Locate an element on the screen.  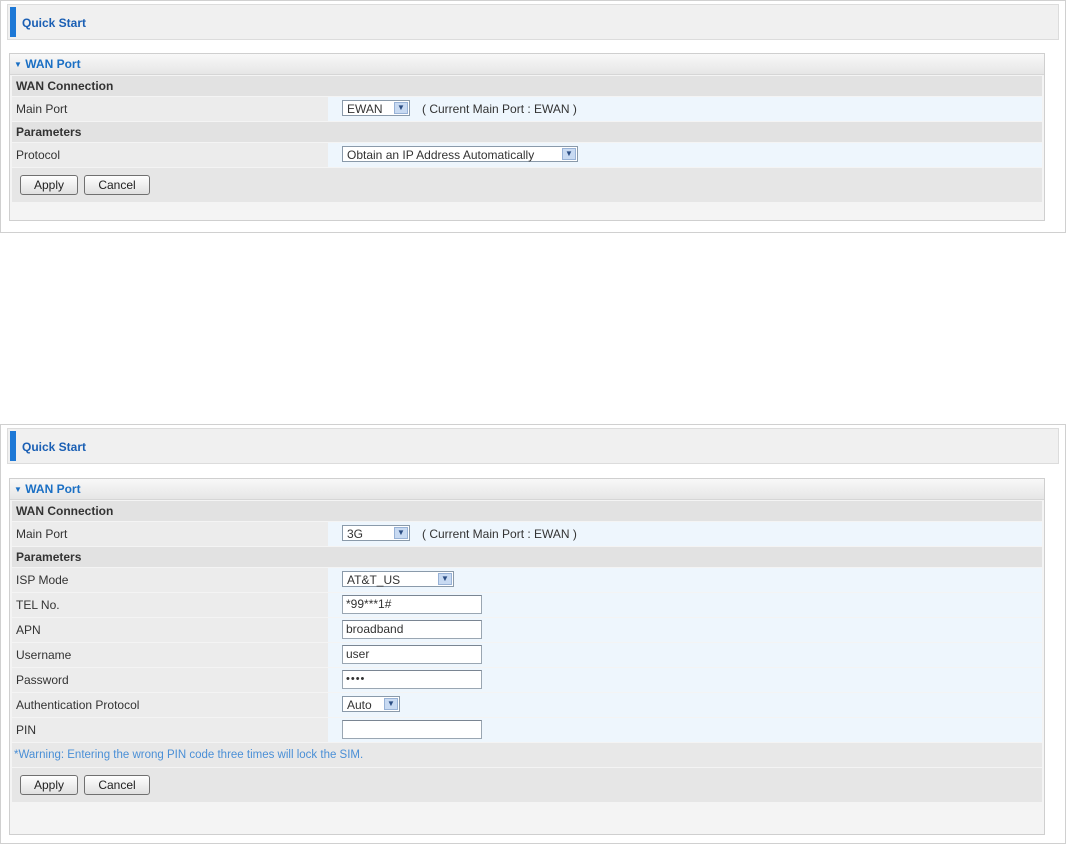
main-port-value-cell: EWAN ▼ ( Current Main Port : EWAN ) is located at coordinates (685, 109).